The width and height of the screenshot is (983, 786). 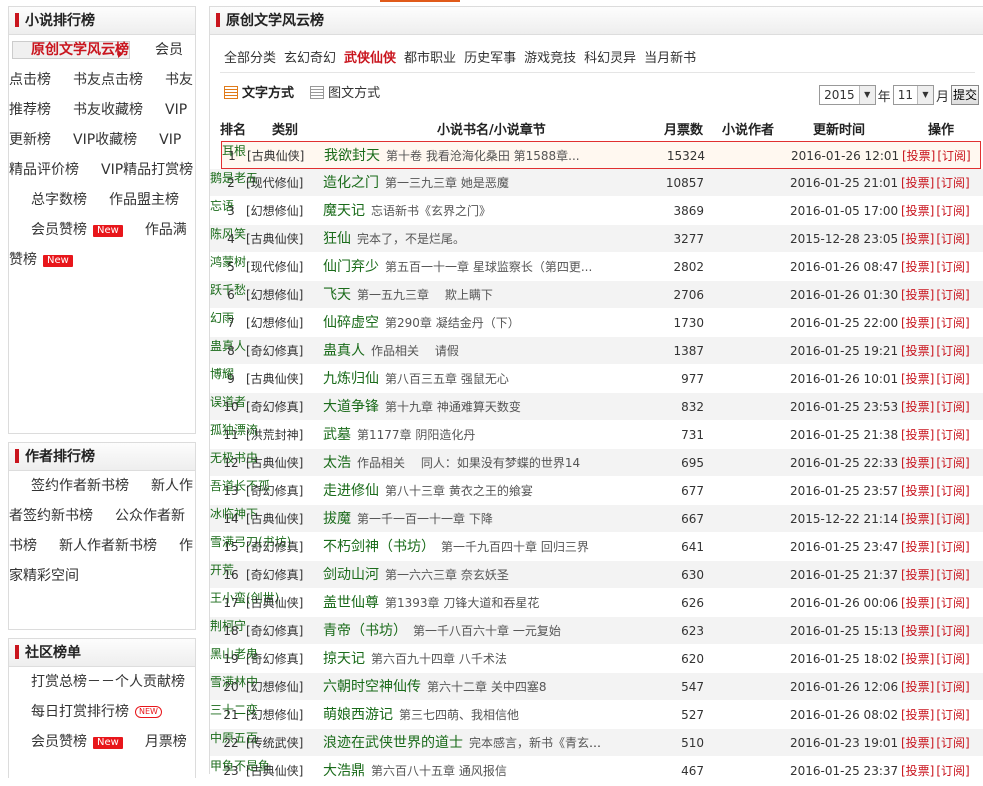 I want to click on month-select: 11 ▼, so click(x=913, y=95).